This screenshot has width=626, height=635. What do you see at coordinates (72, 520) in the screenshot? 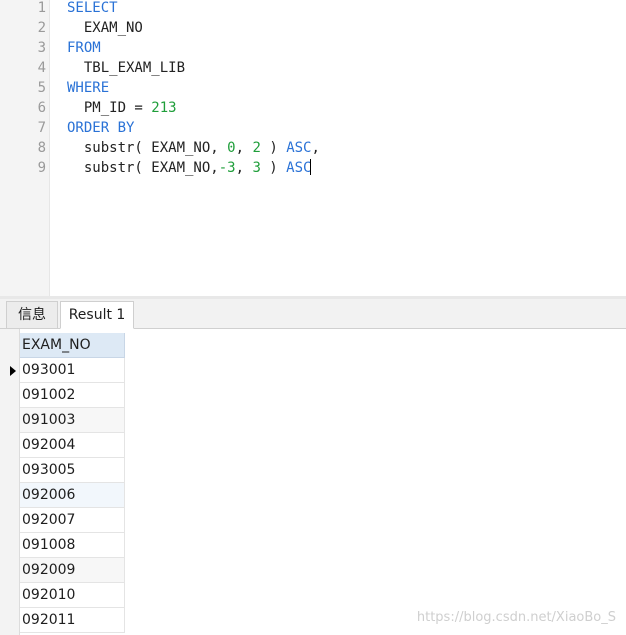
I see `table-row: 092007` at bounding box center [72, 520].